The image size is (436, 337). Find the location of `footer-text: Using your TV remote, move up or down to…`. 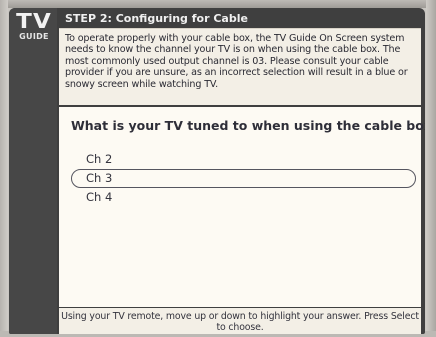

footer-text: Using your TV remote, move up or down to… is located at coordinates (240, 322).